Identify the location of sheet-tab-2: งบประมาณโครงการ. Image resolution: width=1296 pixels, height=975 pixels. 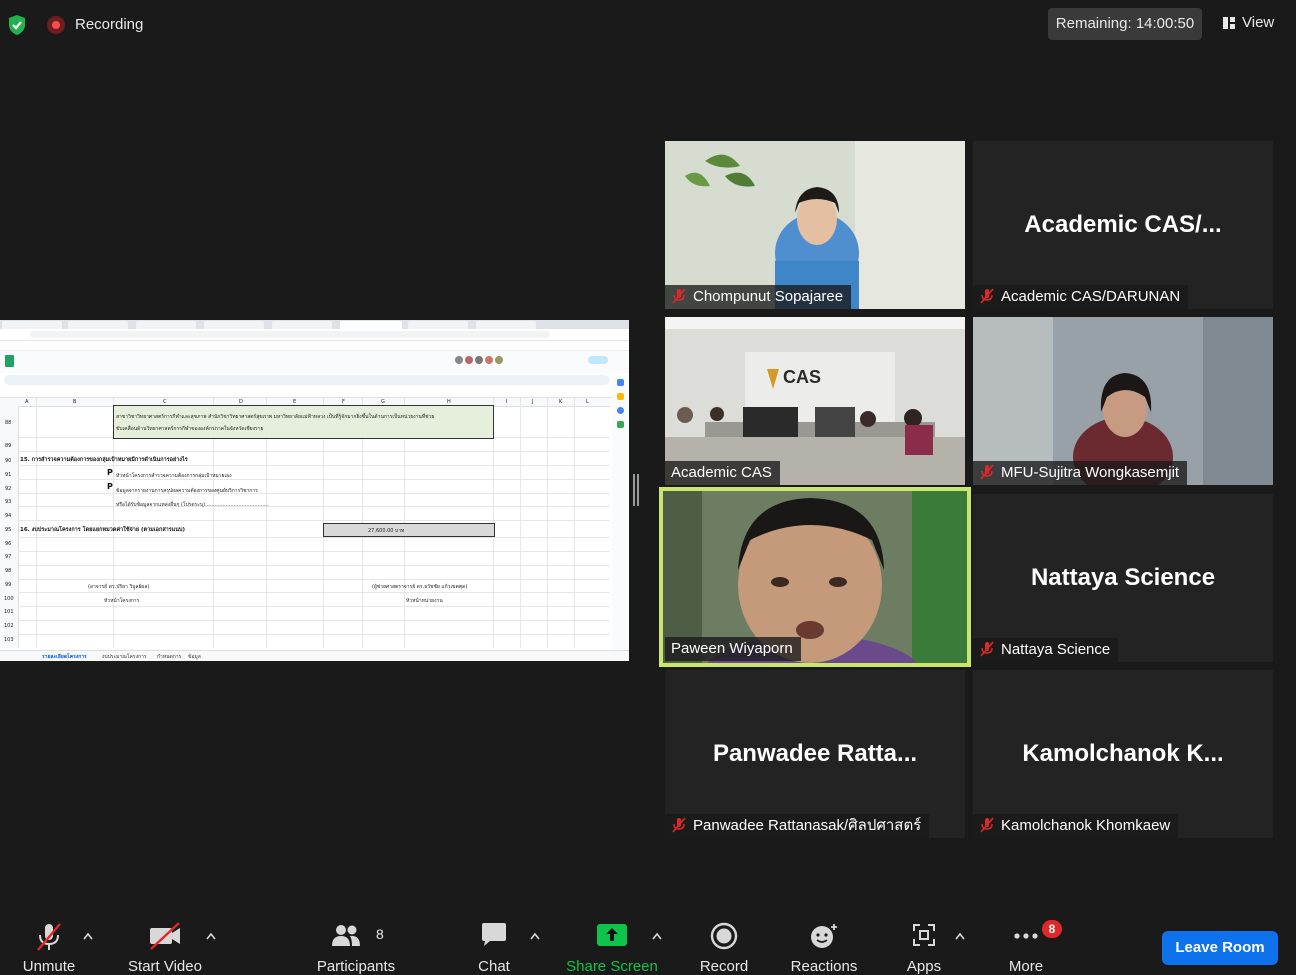
(124, 657).